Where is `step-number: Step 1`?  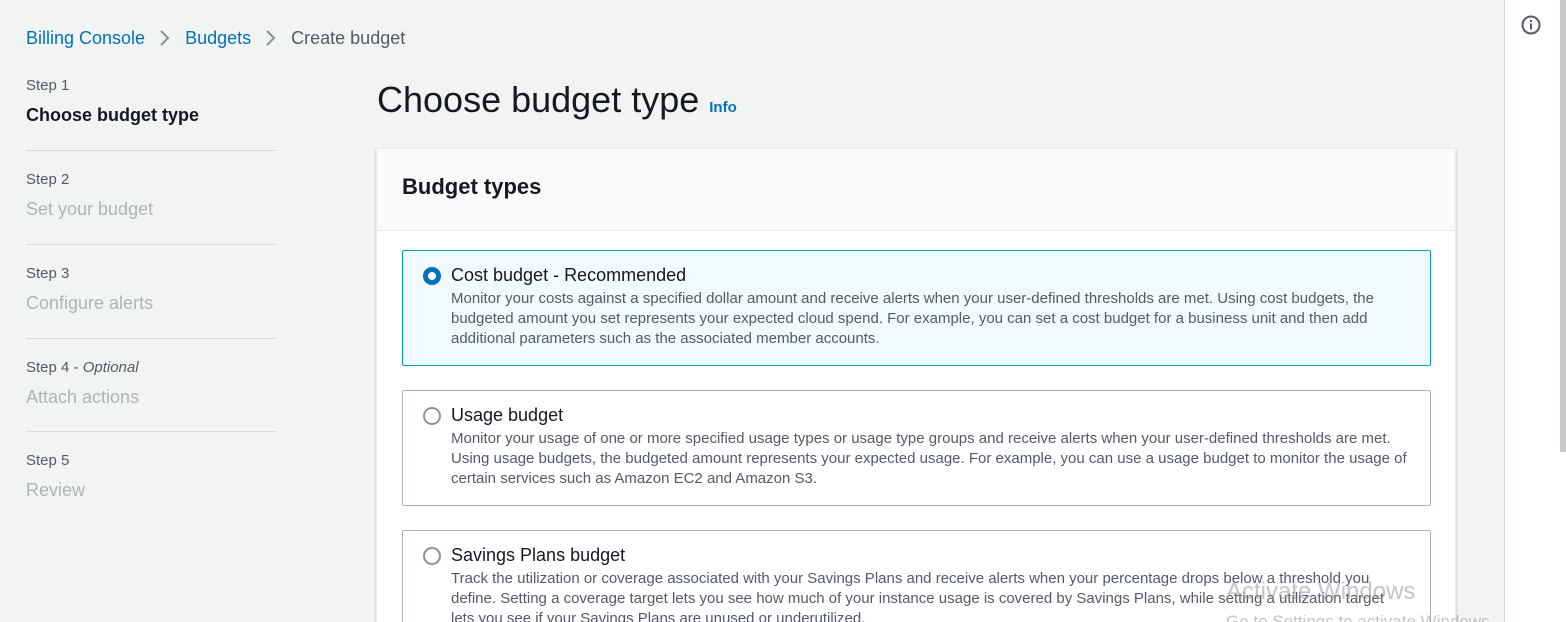 step-number: Step 1 is located at coordinates (48, 85).